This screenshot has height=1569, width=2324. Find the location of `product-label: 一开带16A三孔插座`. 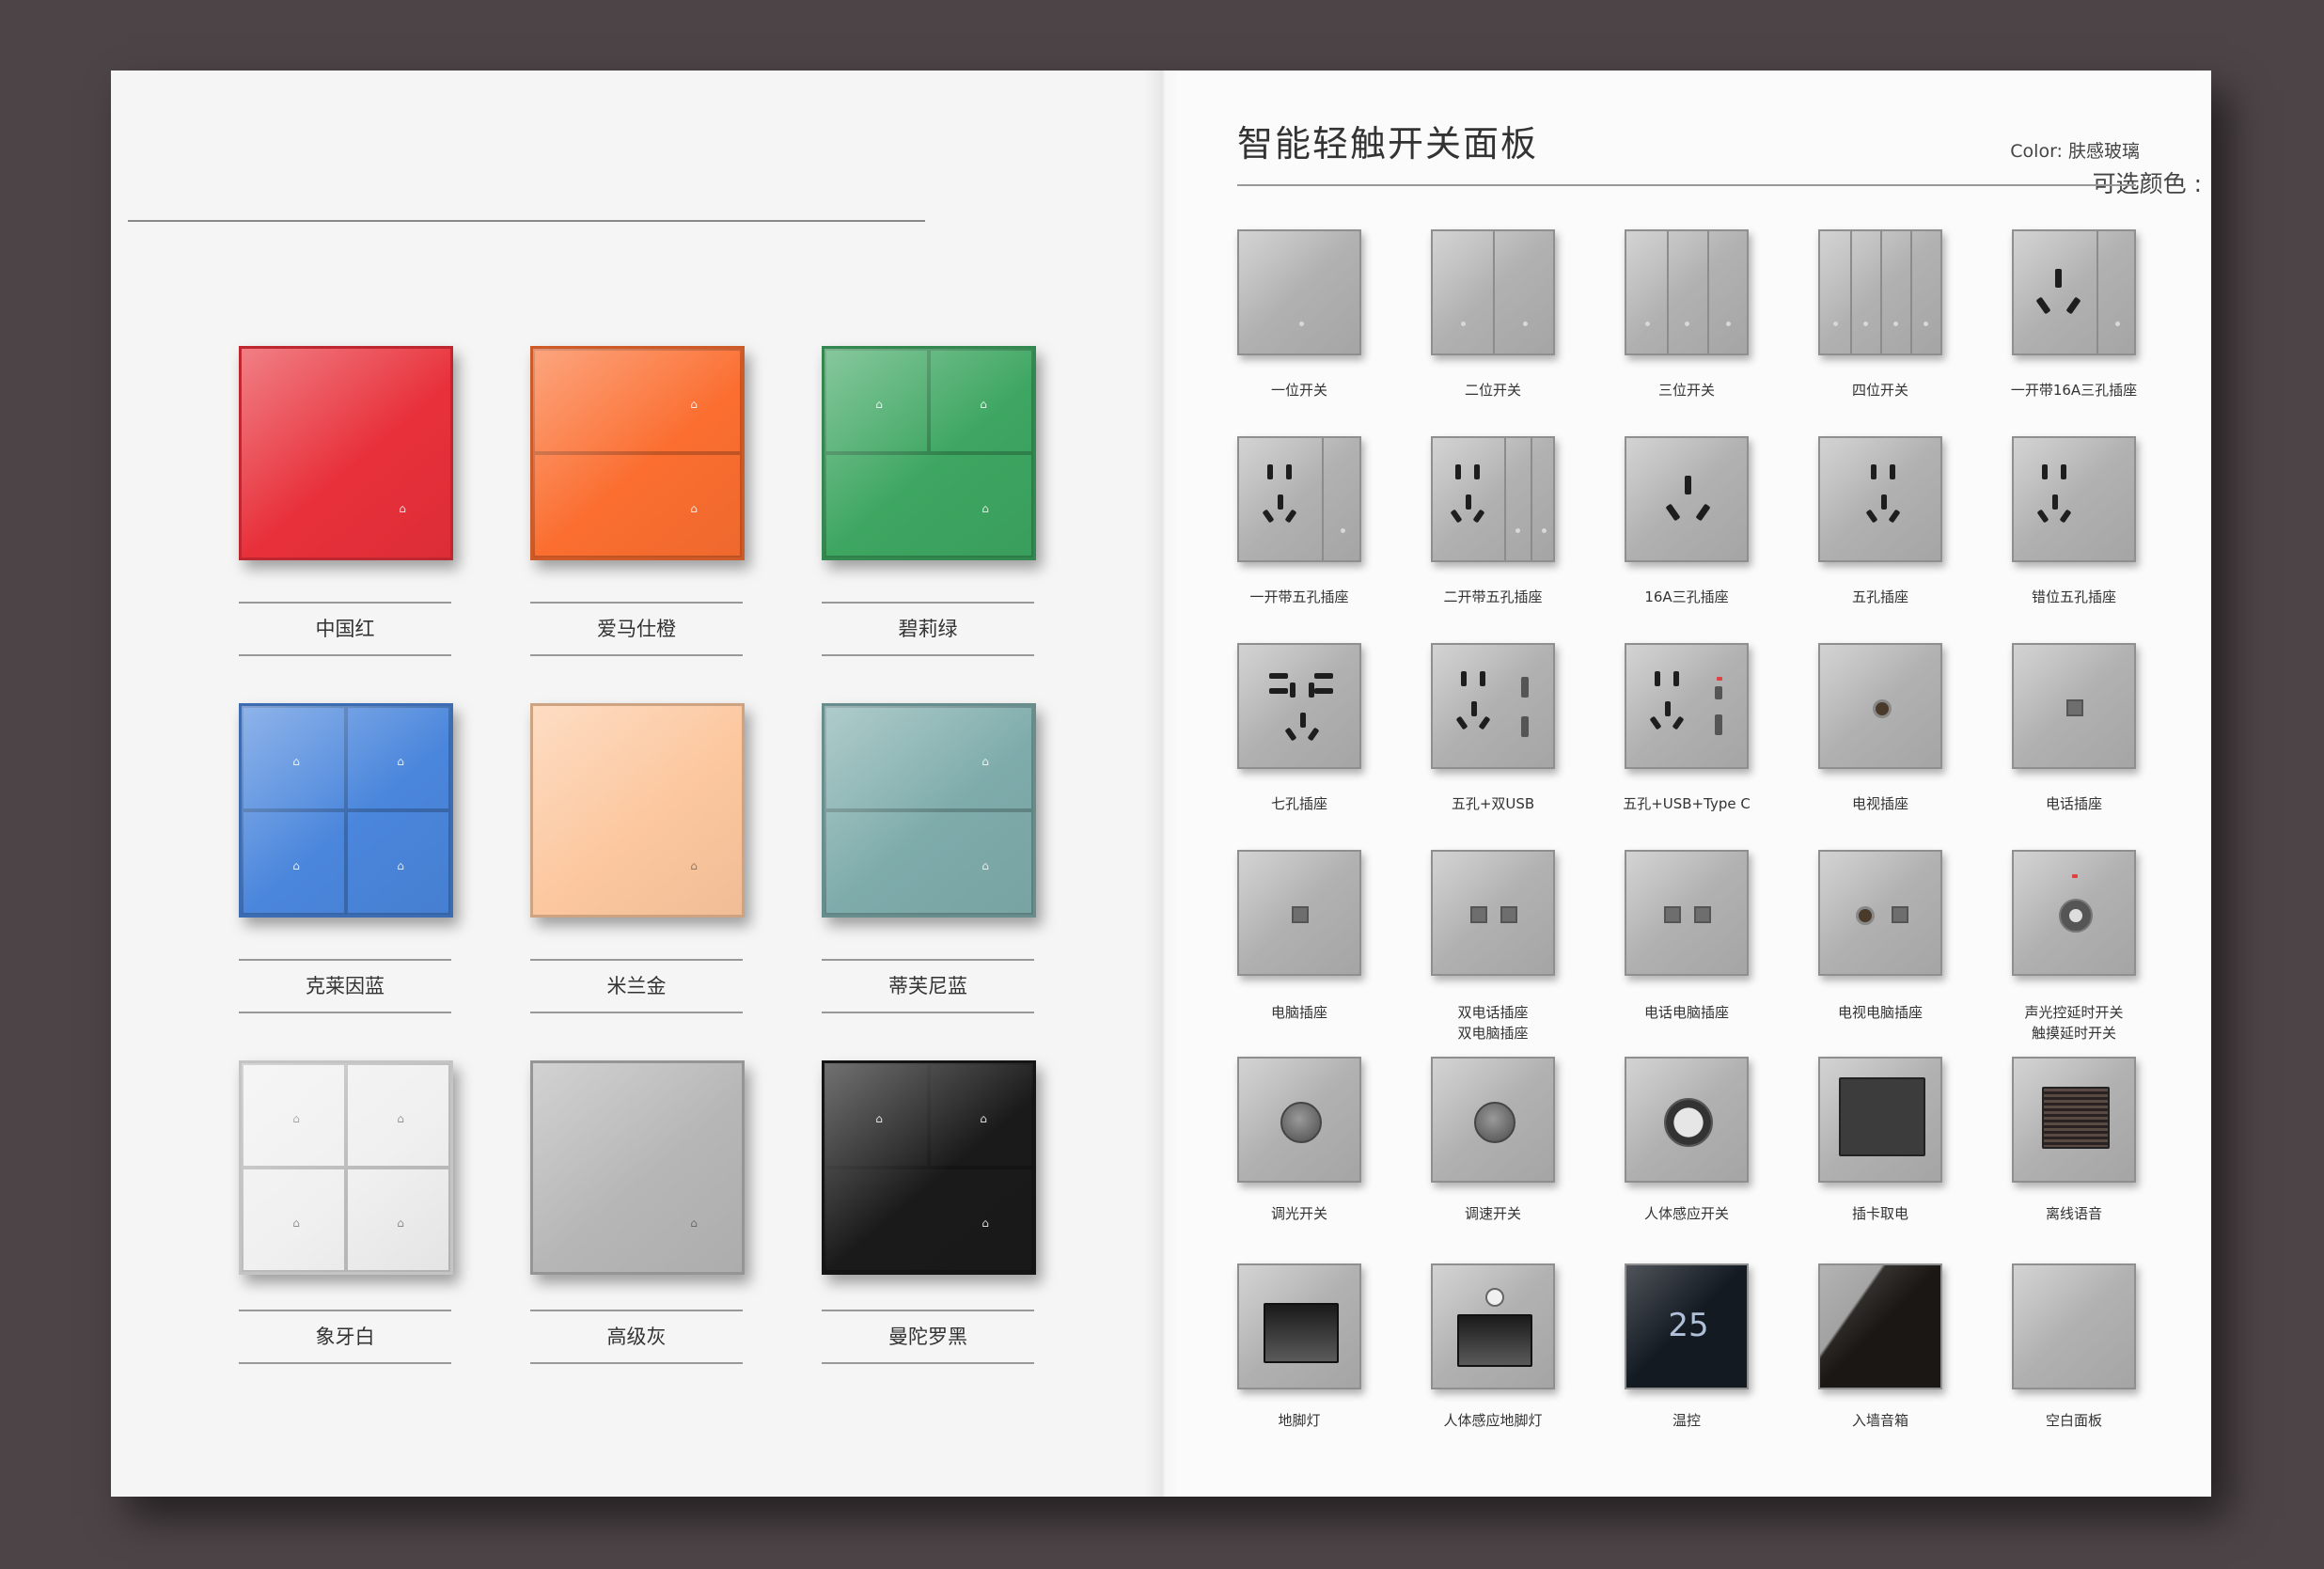

product-label: 一开带16A三孔插座 is located at coordinates (2074, 390).